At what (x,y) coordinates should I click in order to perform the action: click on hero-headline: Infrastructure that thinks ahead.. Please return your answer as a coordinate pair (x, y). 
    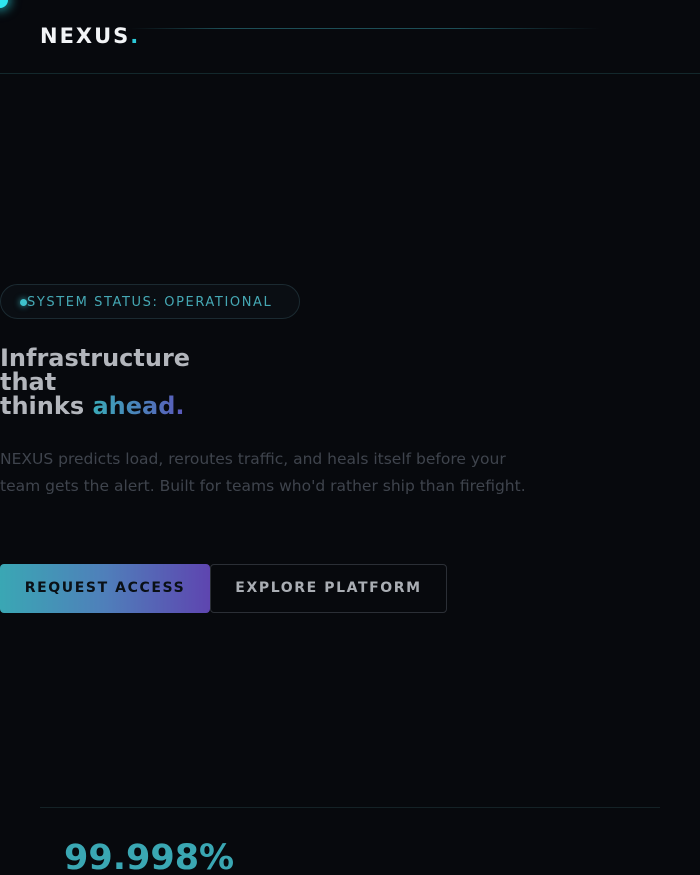
    Looking at the image, I should click on (130, 382).